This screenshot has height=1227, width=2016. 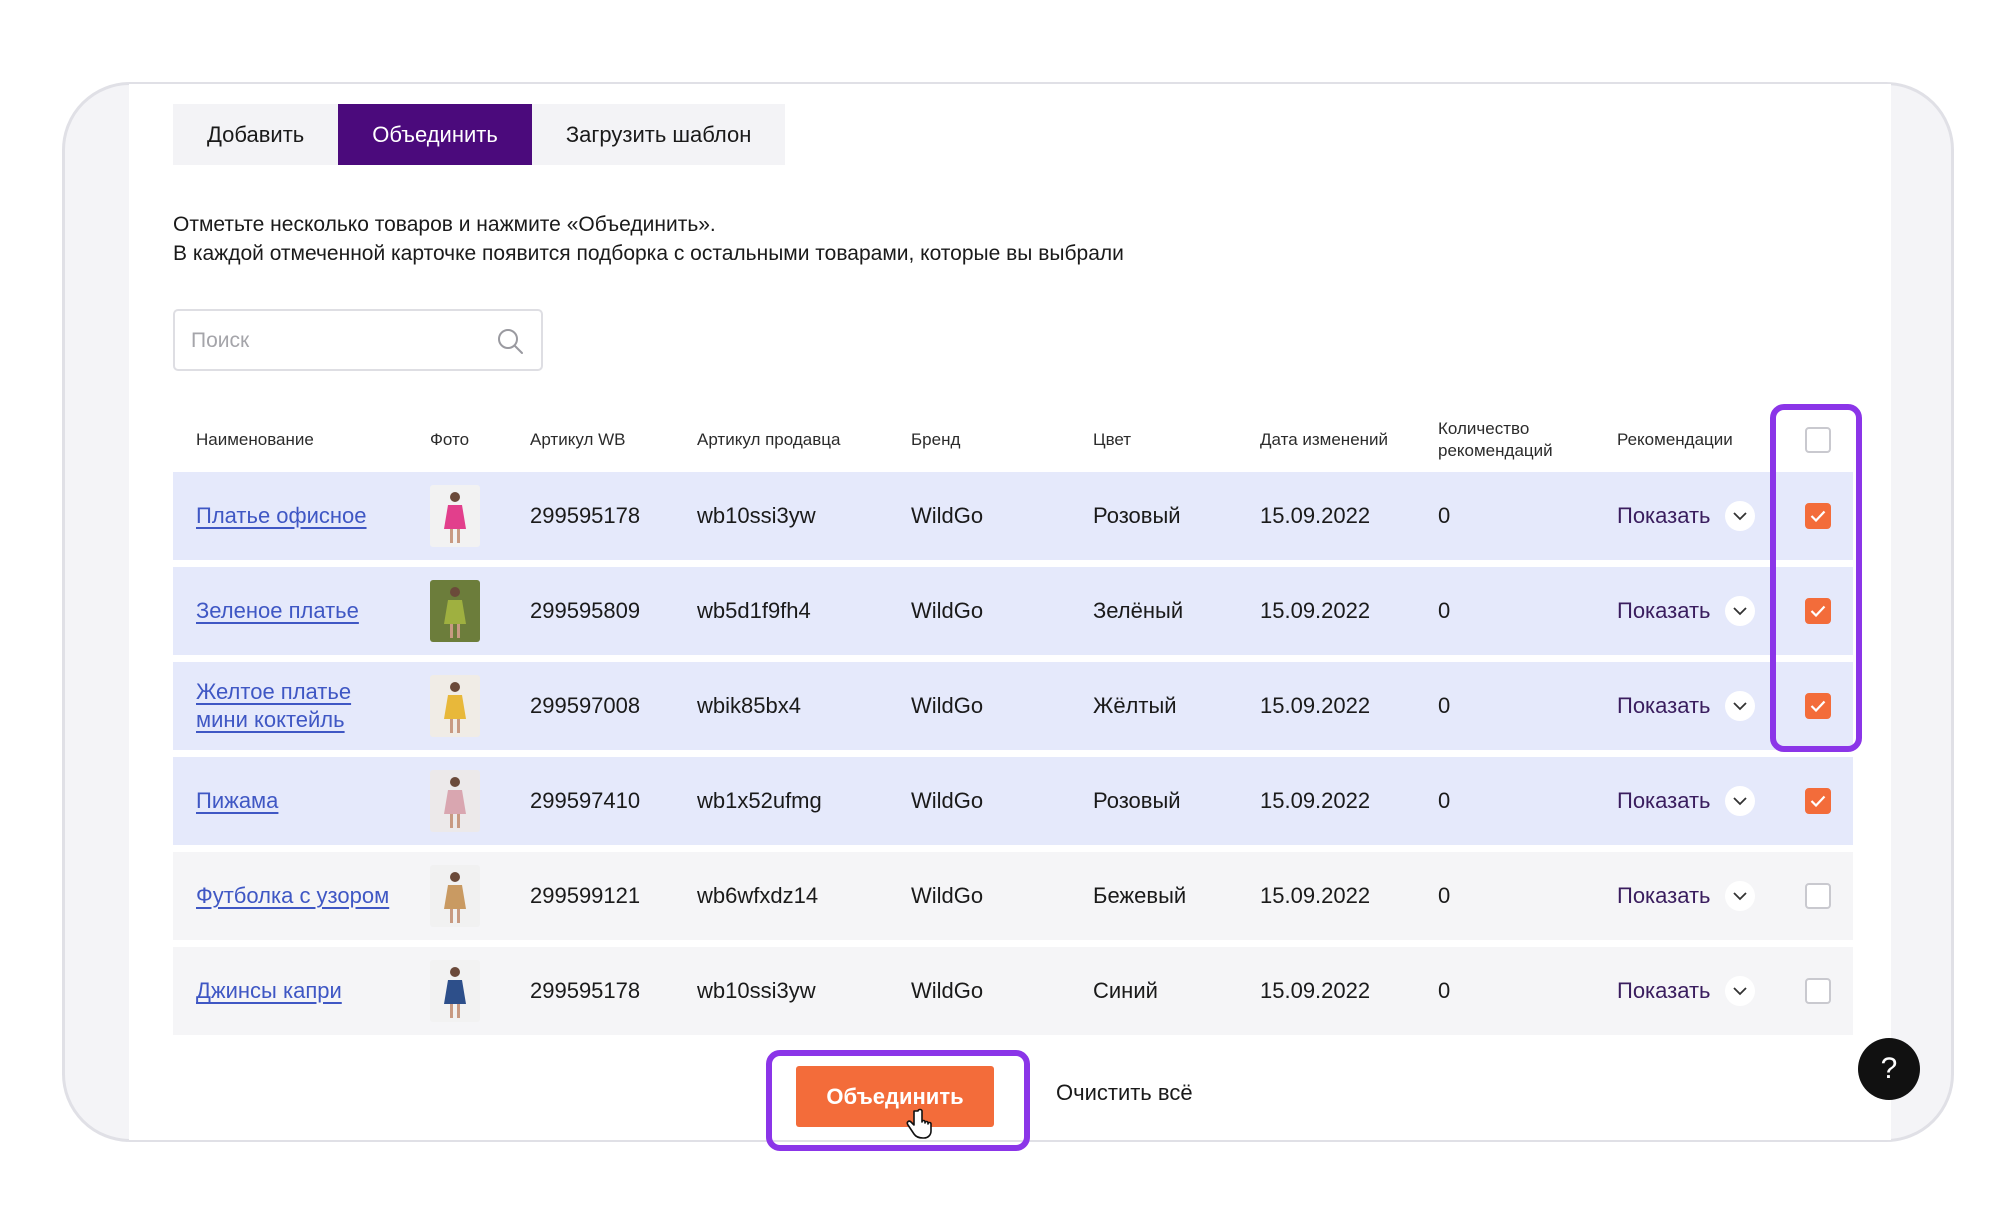 I want to click on tab-merge: Объединить, so click(x=435, y=134).